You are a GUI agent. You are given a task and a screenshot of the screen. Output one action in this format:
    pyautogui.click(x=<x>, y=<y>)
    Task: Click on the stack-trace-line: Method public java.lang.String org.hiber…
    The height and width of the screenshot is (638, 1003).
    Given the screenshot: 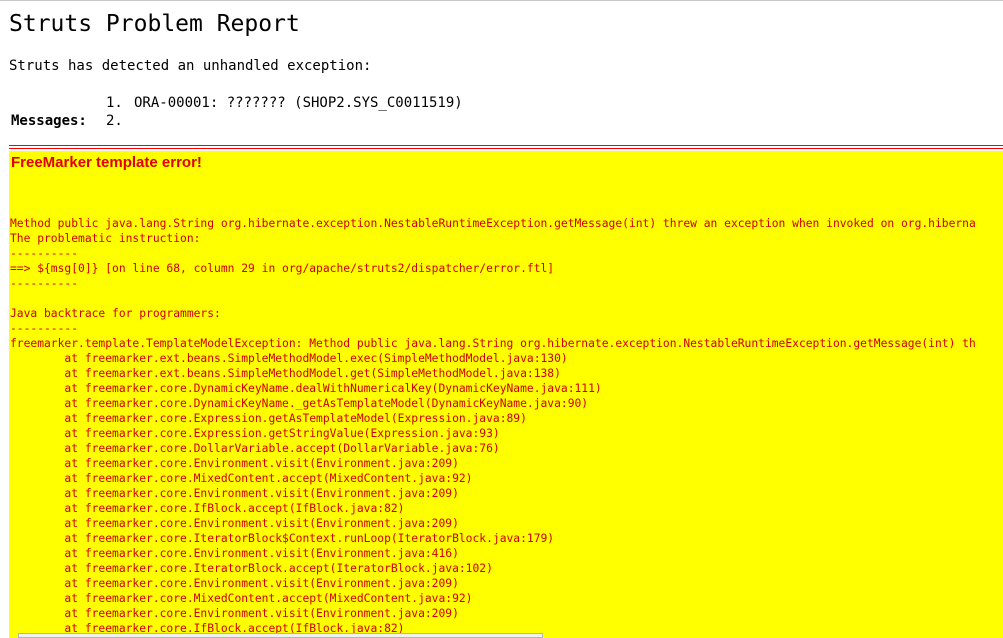 What is the action you would take?
    pyautogui.click(x=493, y=223)
    